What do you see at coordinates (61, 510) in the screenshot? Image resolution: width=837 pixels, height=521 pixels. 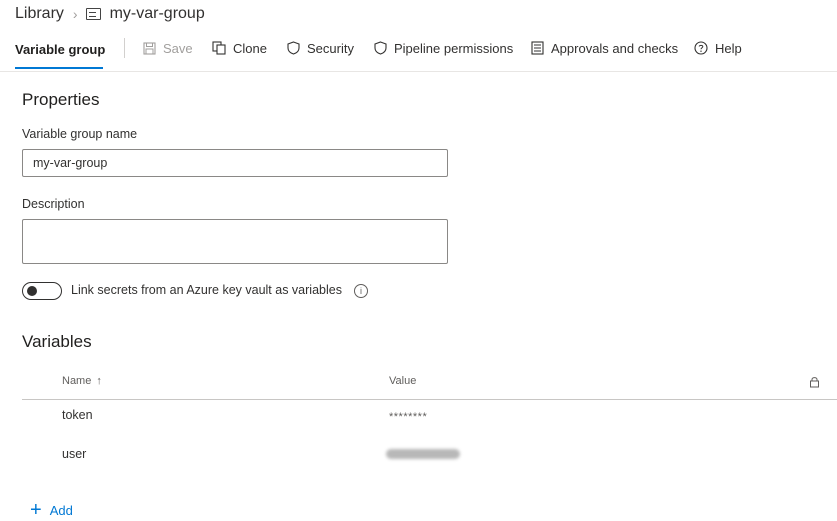 I see `add-label: Add` at bounding box center [61, 510].